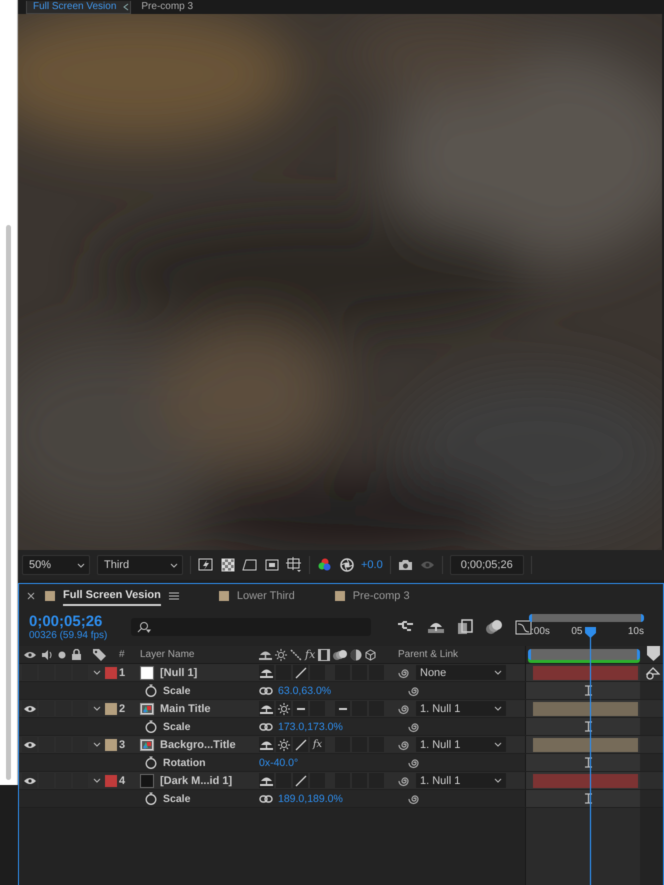 This screenshot has width=664, height=885. I want to click on layer-row: 1 [Null 1] None, so click(341, 673).